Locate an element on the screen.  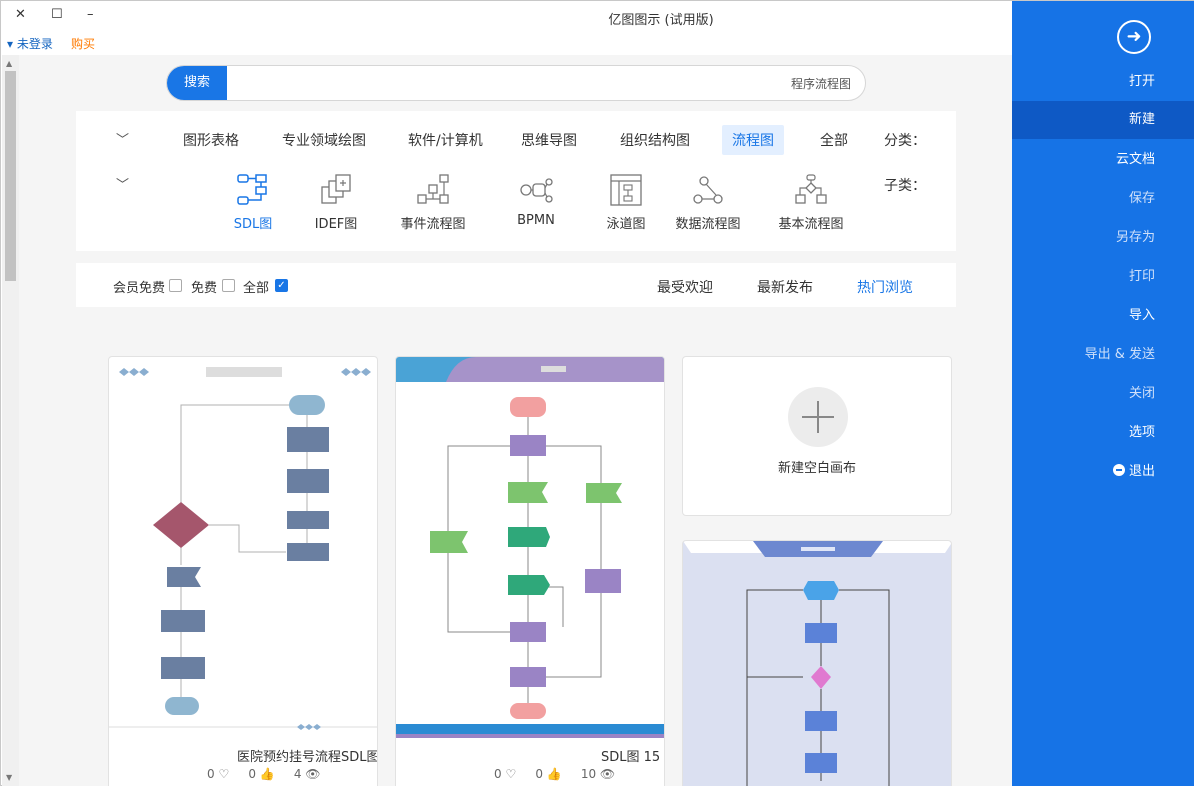
window-title: 亿图图示 (试用版) is located at coordinates (661, 20).